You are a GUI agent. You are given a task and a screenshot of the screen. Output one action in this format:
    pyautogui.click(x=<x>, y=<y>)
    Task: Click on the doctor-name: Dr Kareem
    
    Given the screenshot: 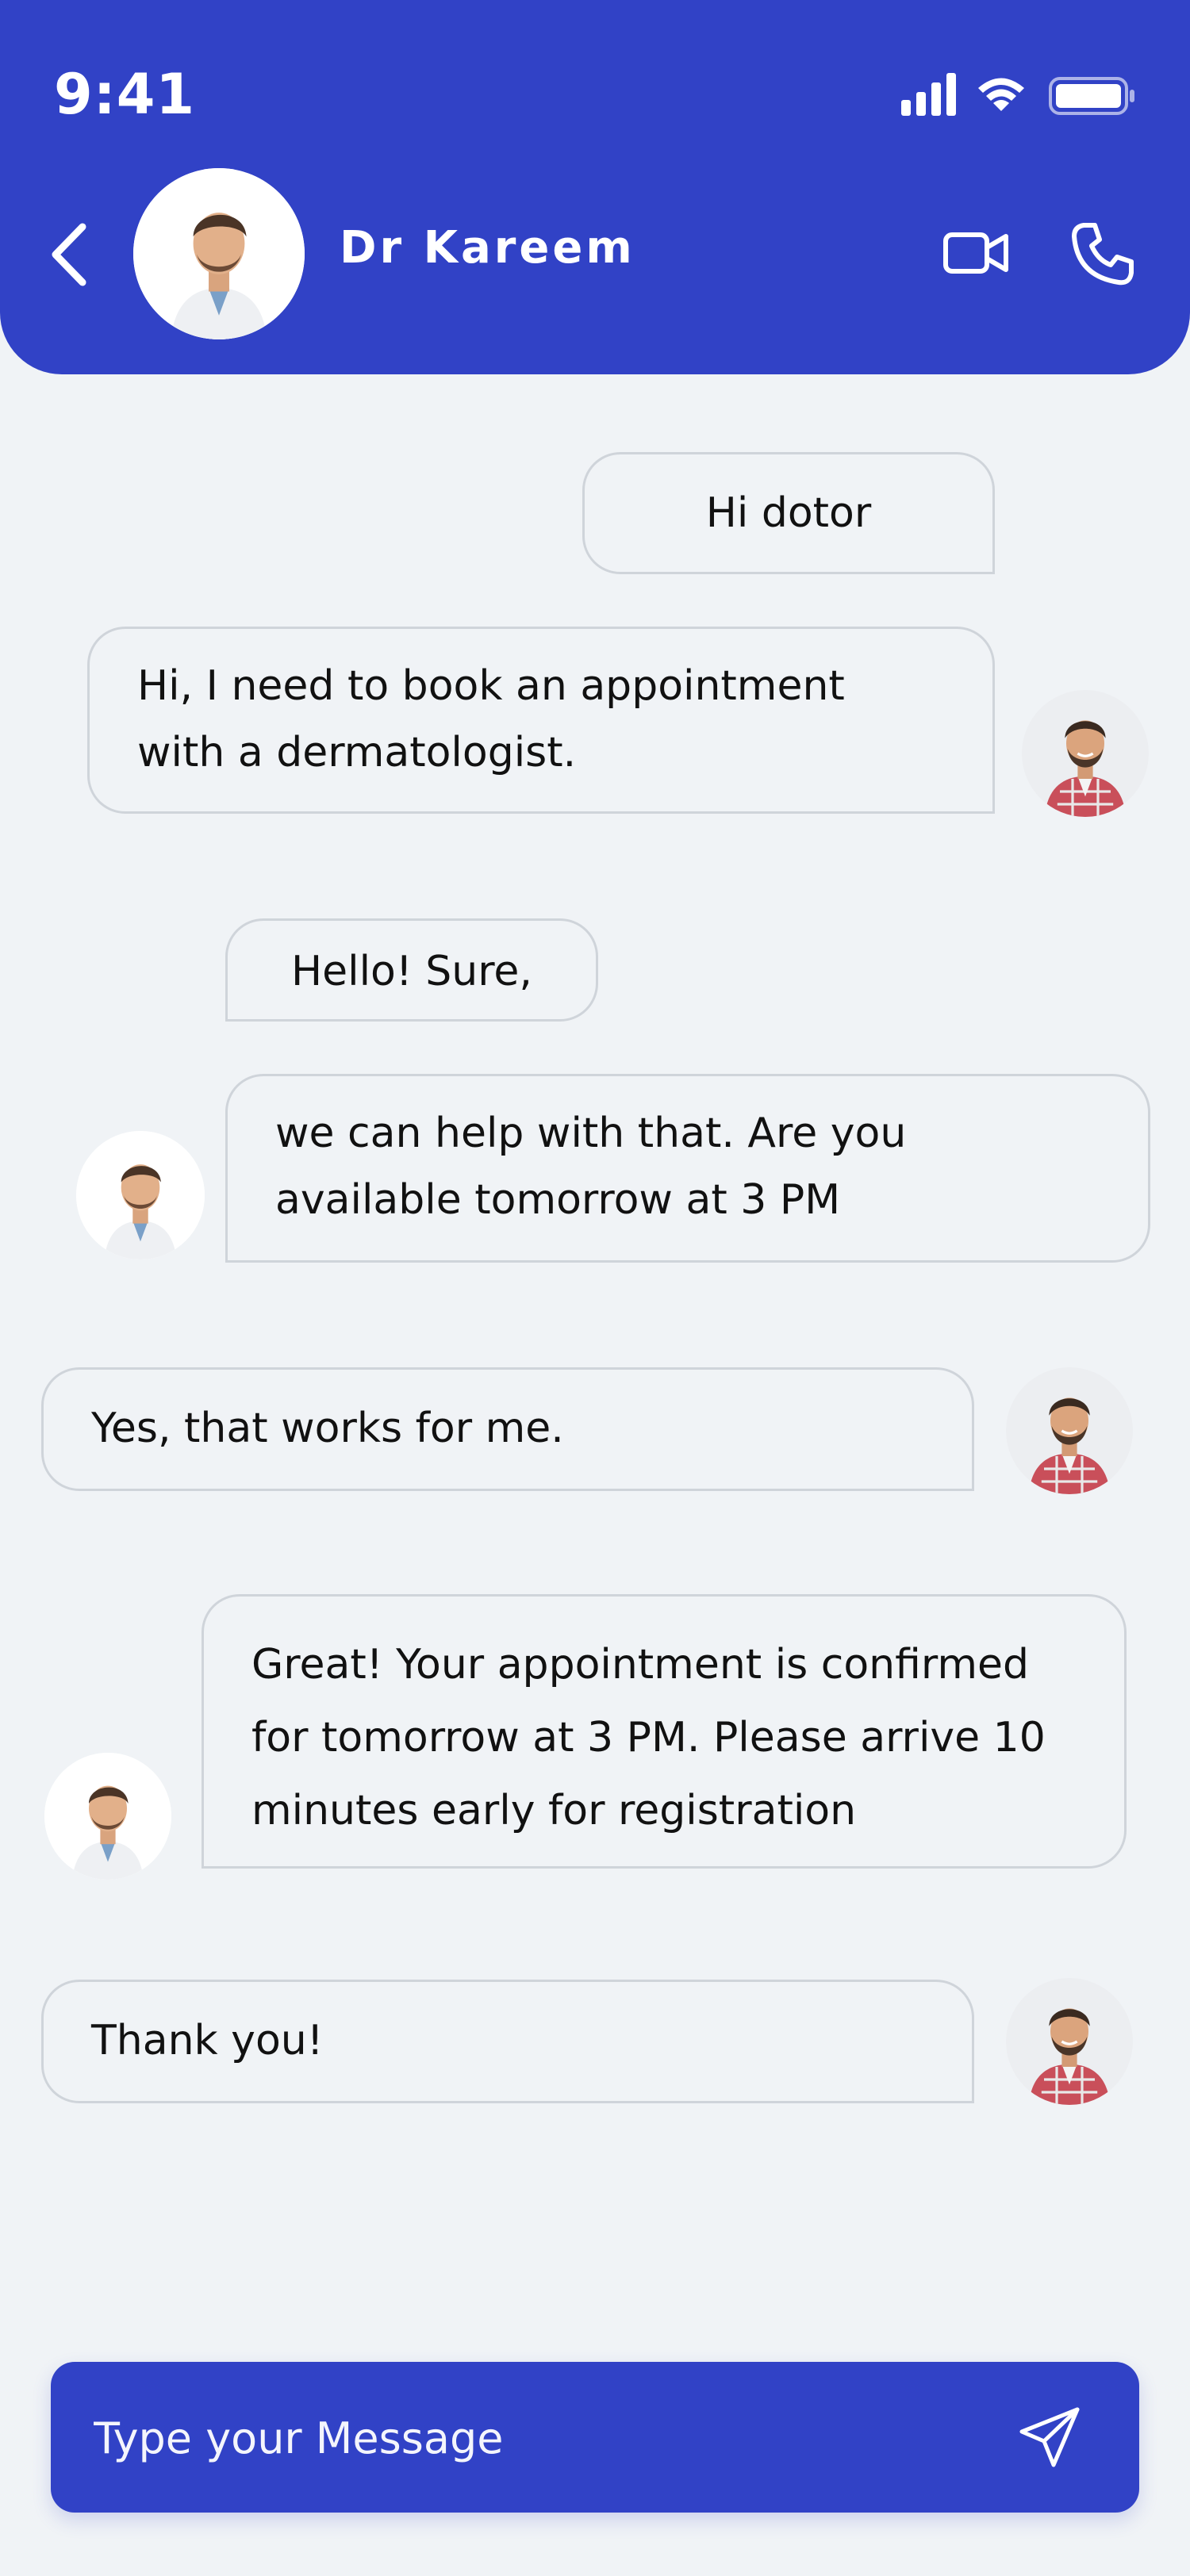 What is the action you would take?
    pyautogui.click(x=487, y=248)
    